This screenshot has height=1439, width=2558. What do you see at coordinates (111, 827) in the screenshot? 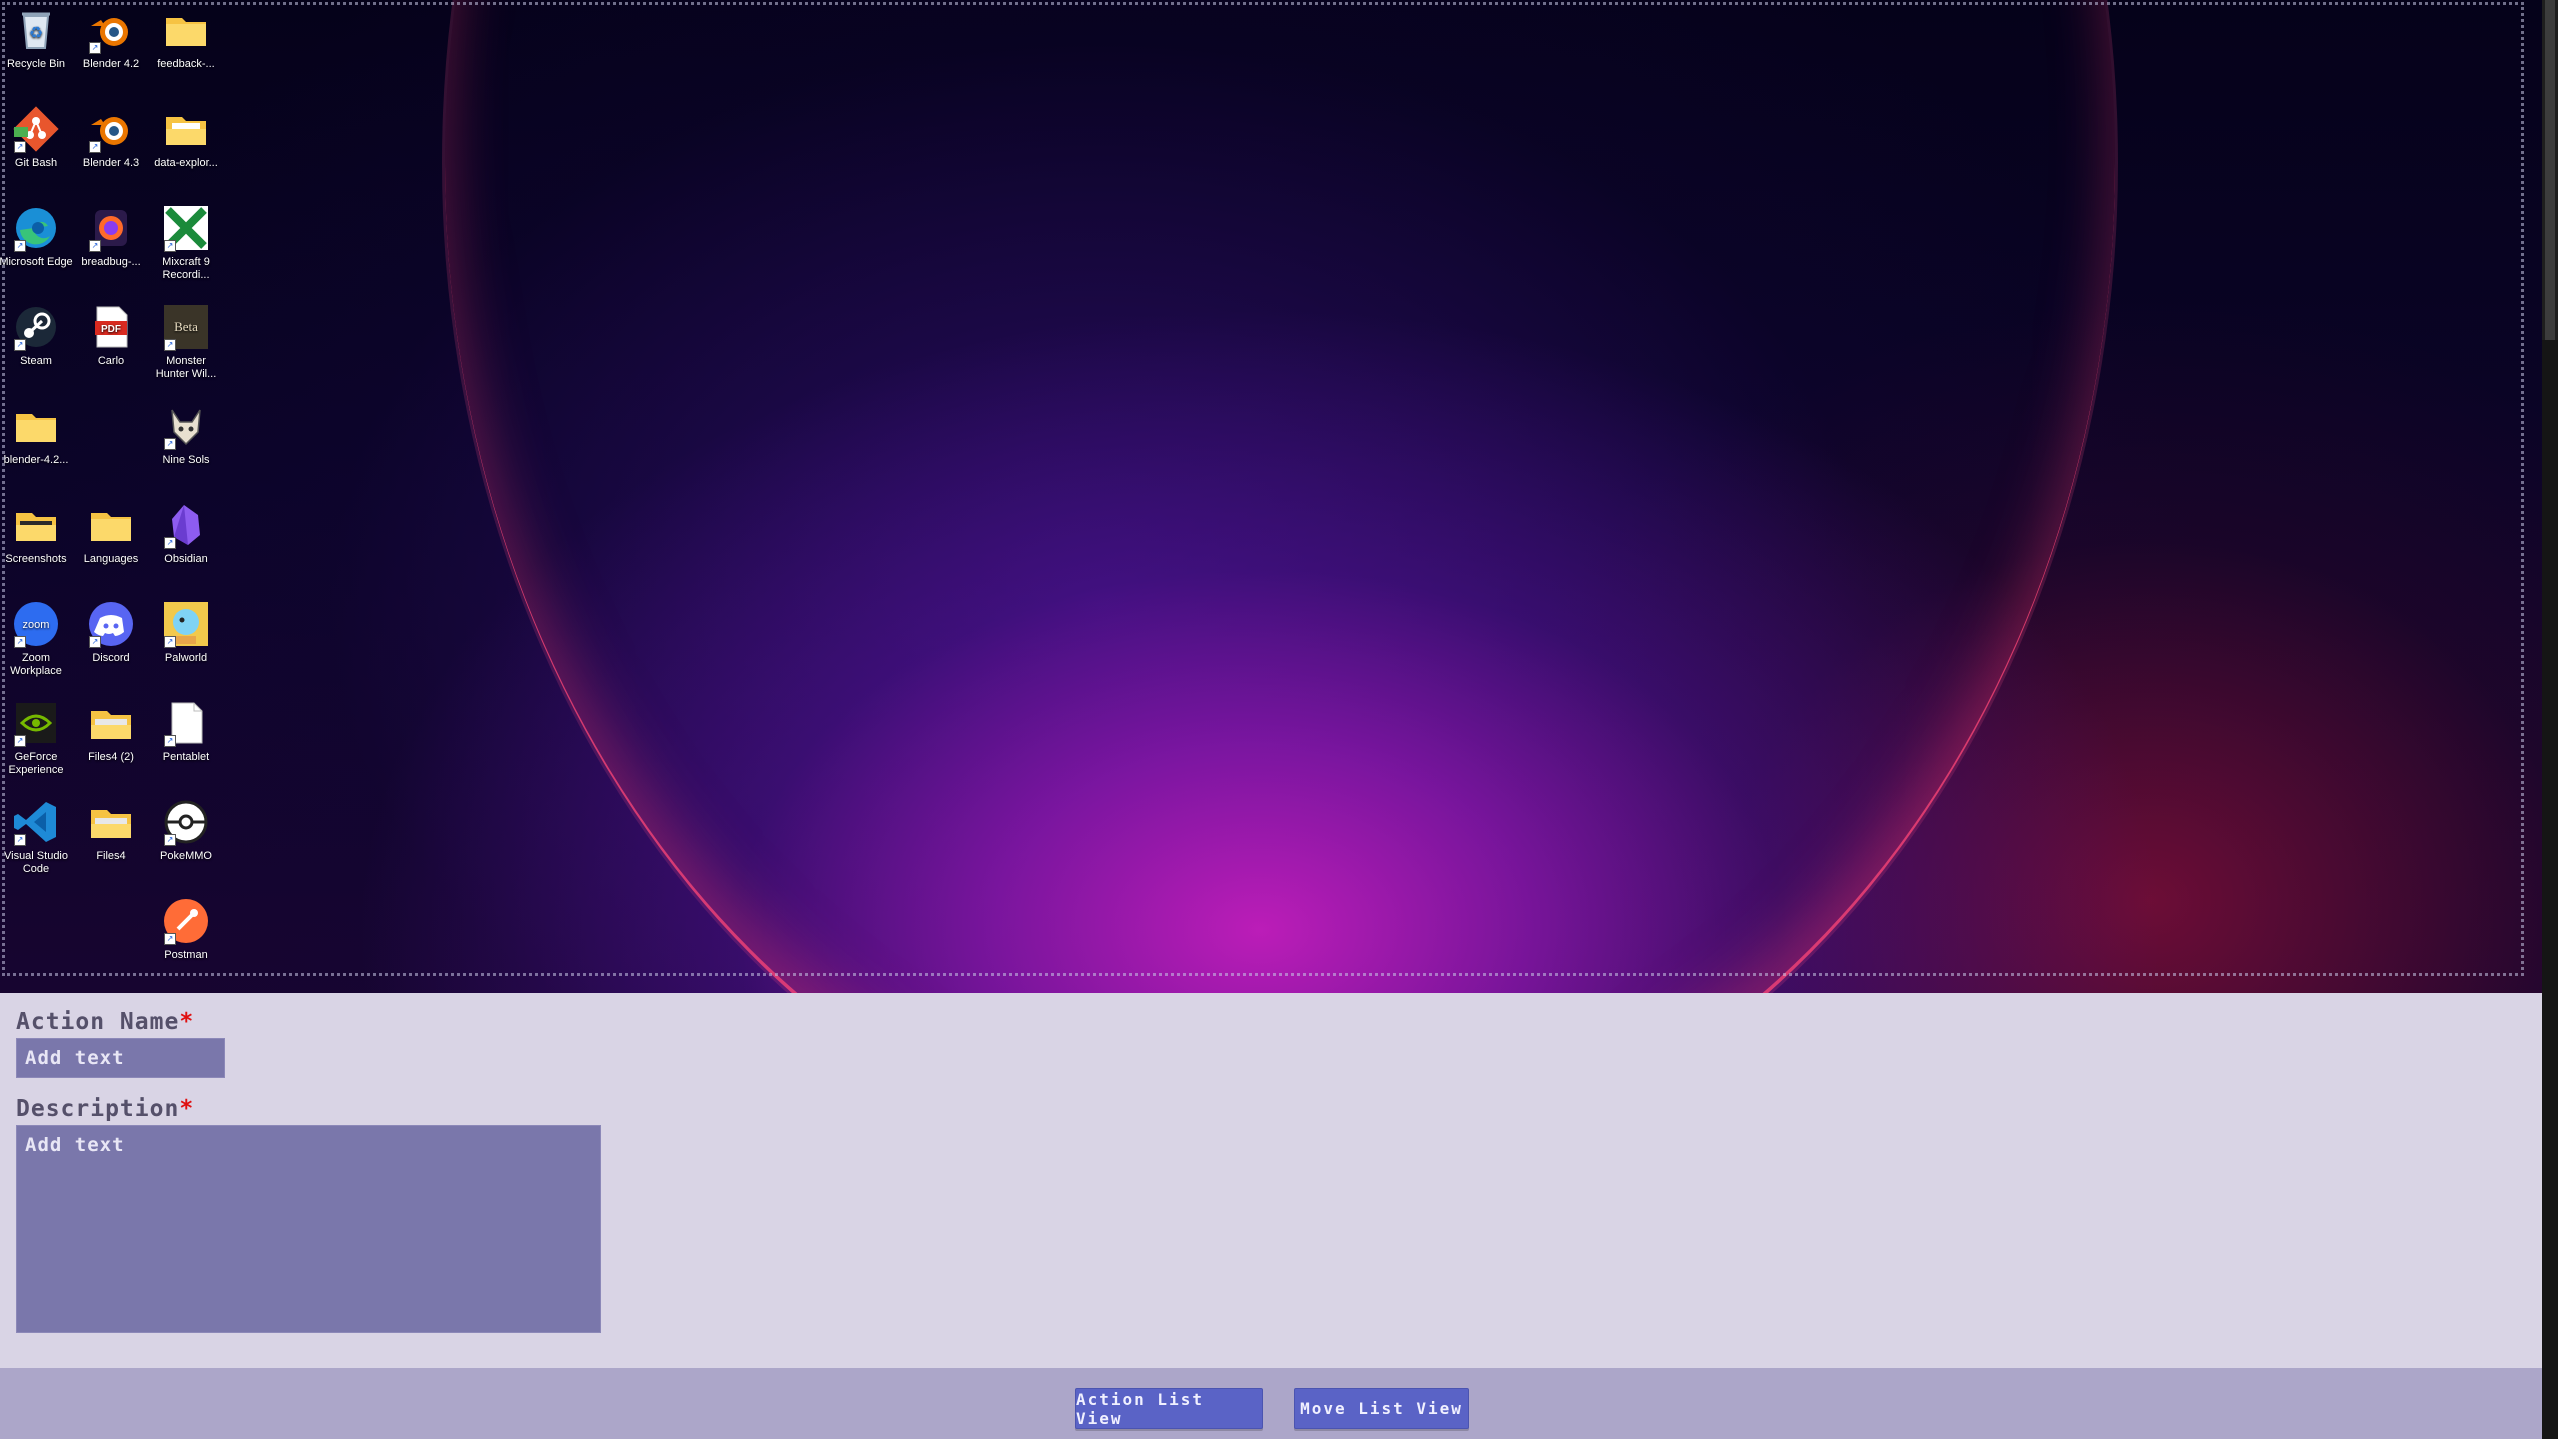
I see `desktop-icon-files4: Files4` at bounding box center [111, 827].